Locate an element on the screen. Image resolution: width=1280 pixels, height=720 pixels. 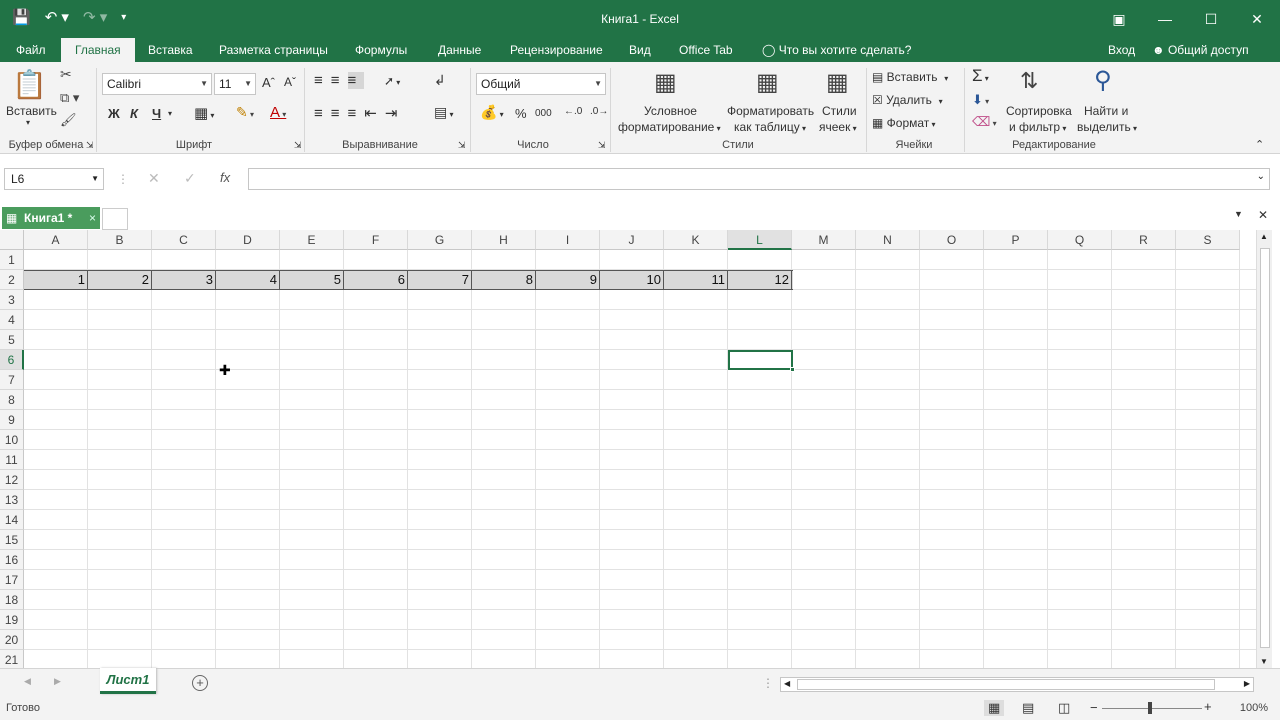
number-launcher-icon: ⇲ is located at coordinates (602, 145).